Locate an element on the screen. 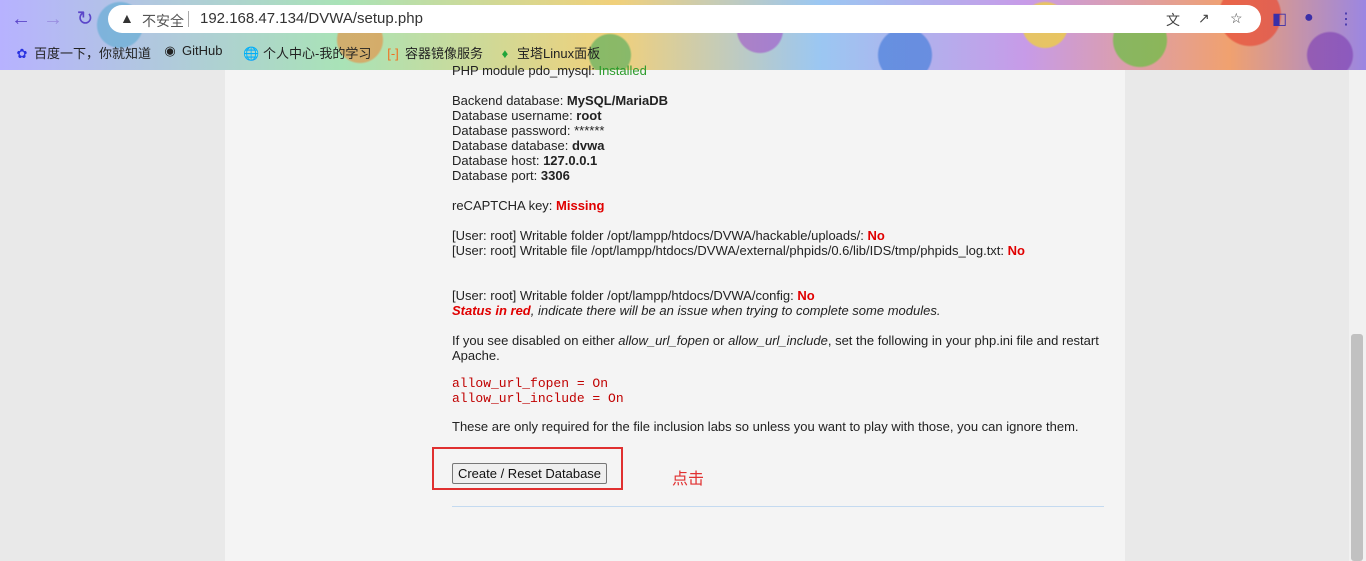  profile-icon: ● is located at coordinates (1309, 18).